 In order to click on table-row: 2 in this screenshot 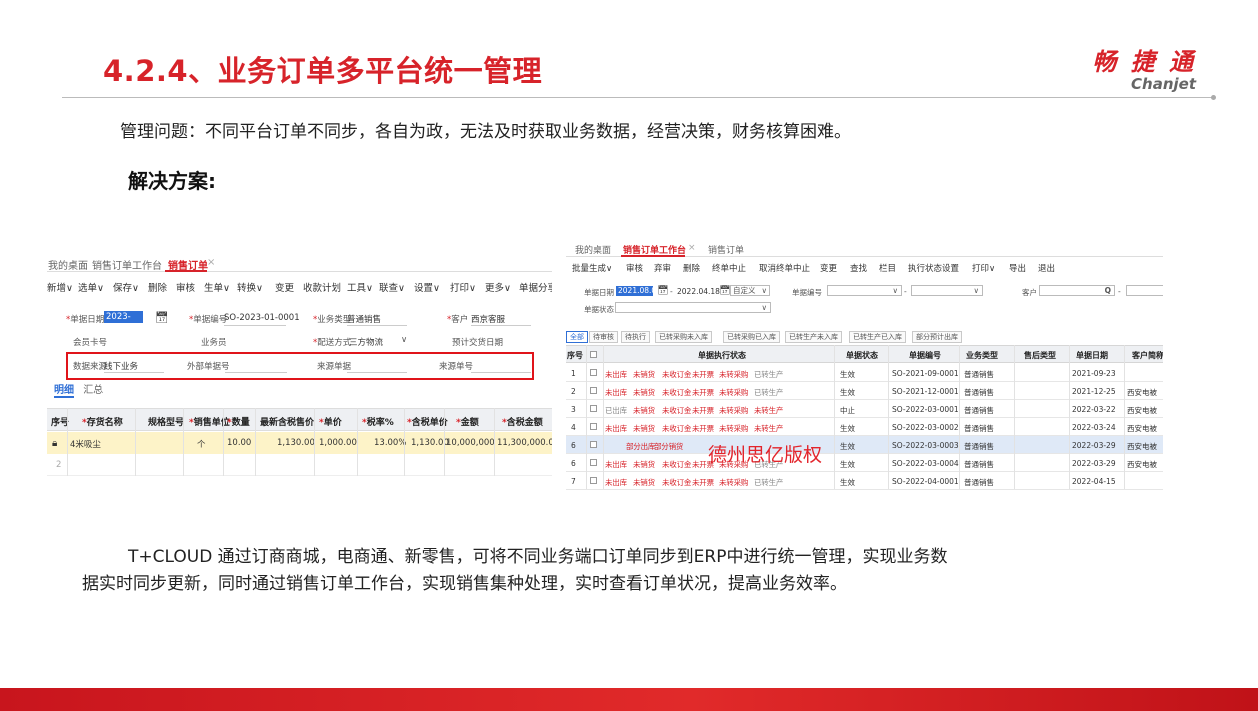, I will do `click(299, 465)`.